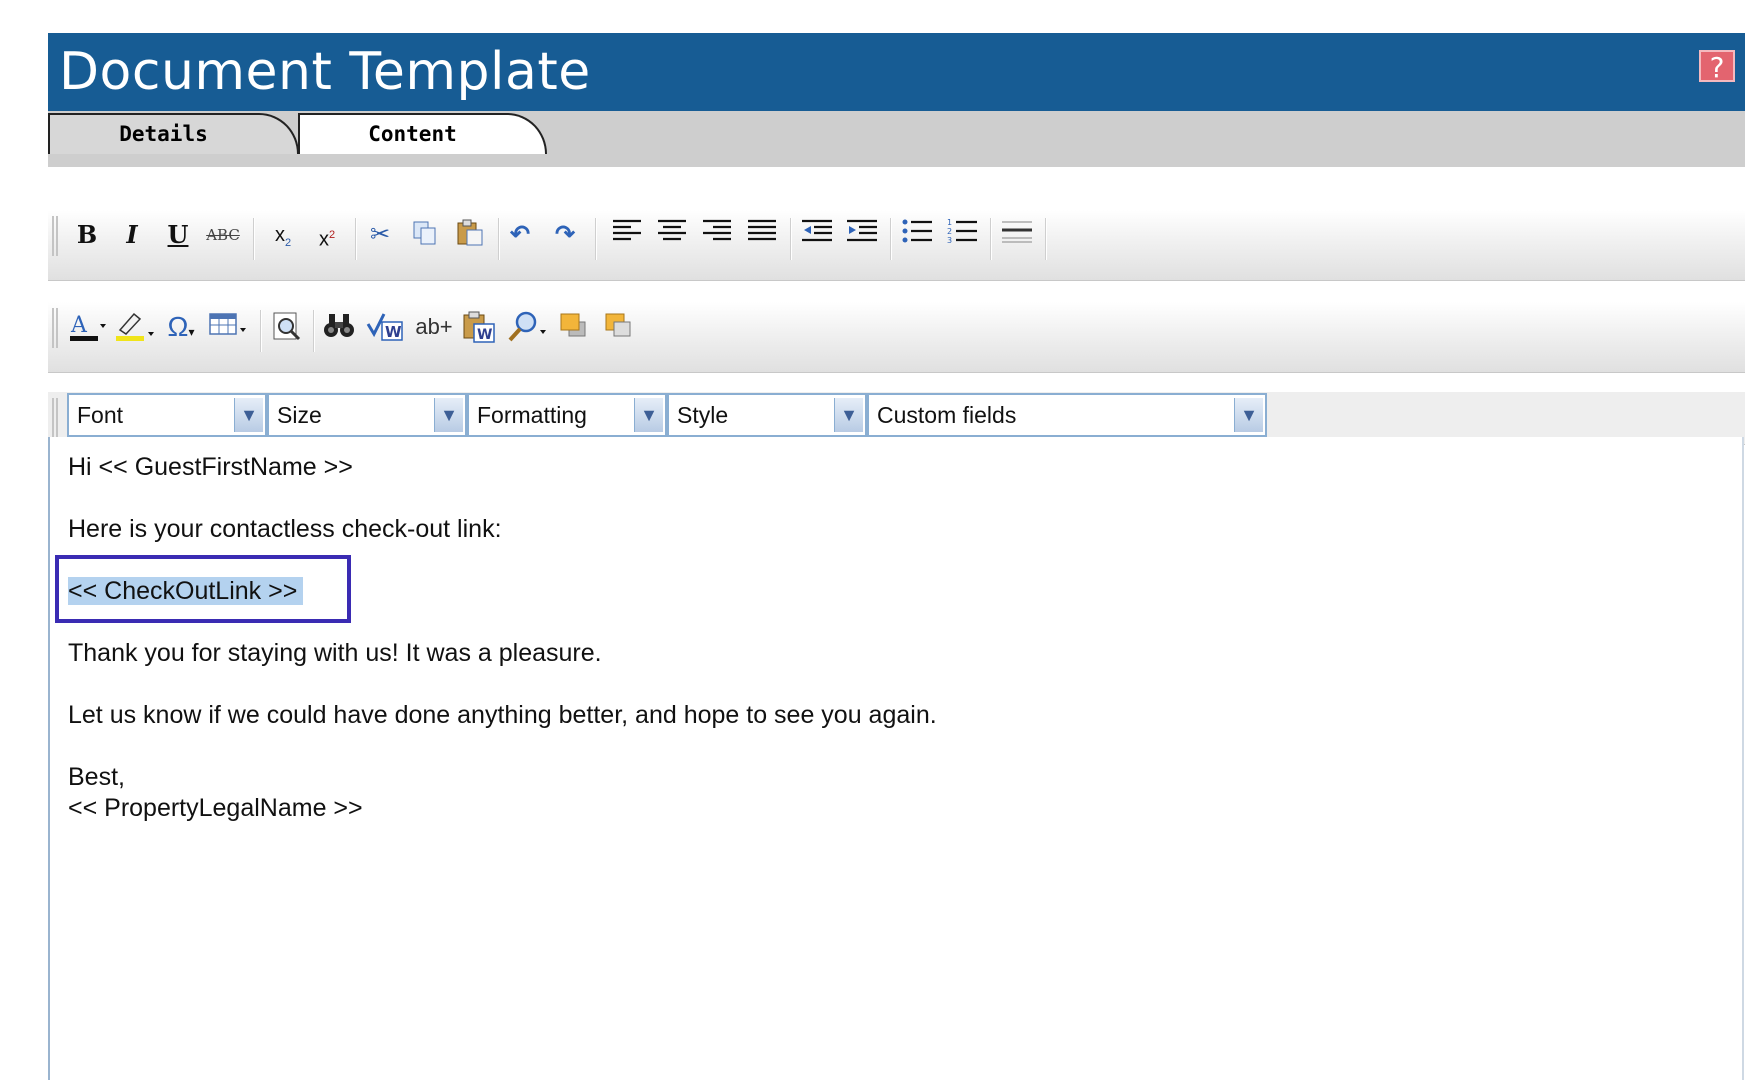 The width and height of the screenshot is (1756, 1080). Describe the element at coordinates (896, 337) in the screenshot. I see `toolbar-row-2: A Ω▾ W ab+ W` at that location.